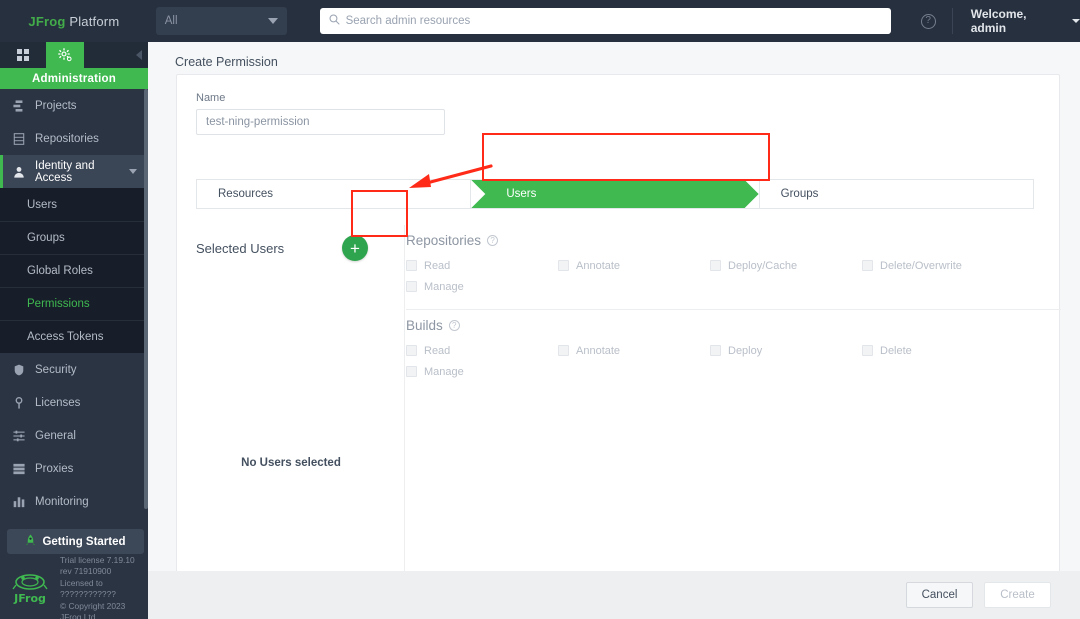  I want to click on sidebar-item-label: Monitoring, so click(62, 501).